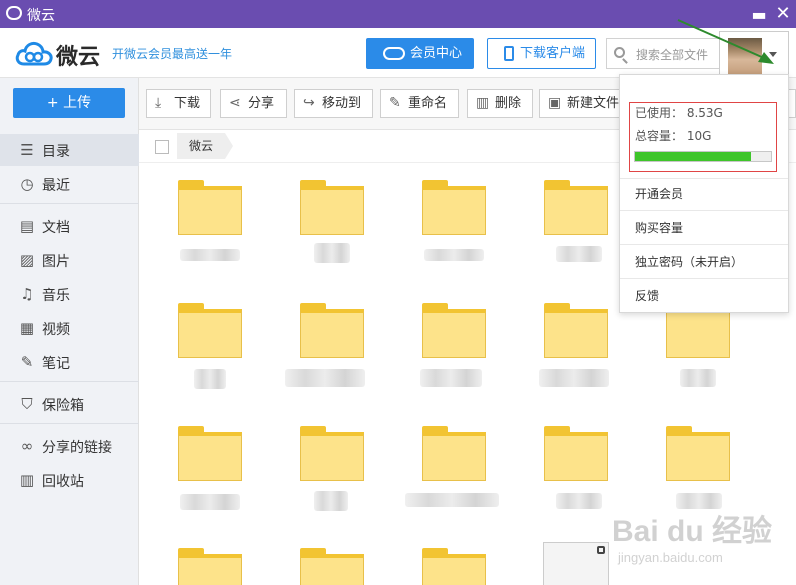 This screenshot has width=796, height=585. What do you see at coordinates (553, 53) in the screenshot?
I see `download-client-label: 下载客户端` at bounding box center [553, 53].